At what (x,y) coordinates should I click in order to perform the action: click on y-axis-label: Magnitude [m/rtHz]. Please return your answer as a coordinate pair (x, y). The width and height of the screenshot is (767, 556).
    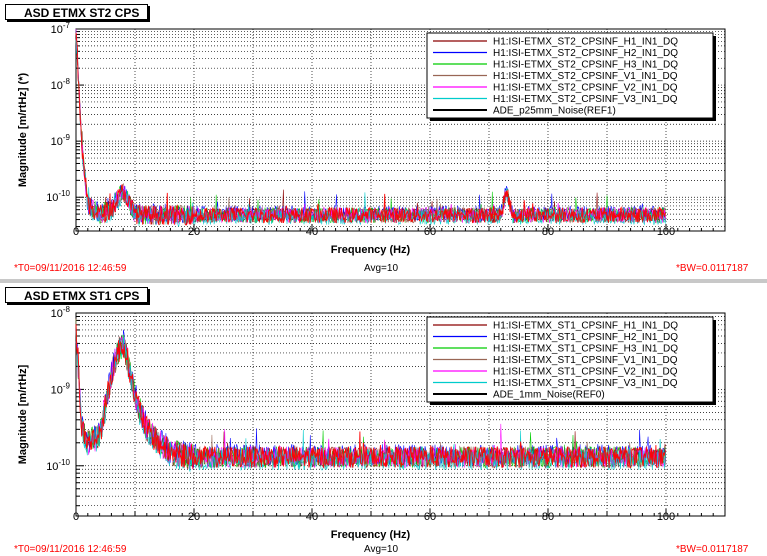
    Looking at the image, I should click on (23, 414).